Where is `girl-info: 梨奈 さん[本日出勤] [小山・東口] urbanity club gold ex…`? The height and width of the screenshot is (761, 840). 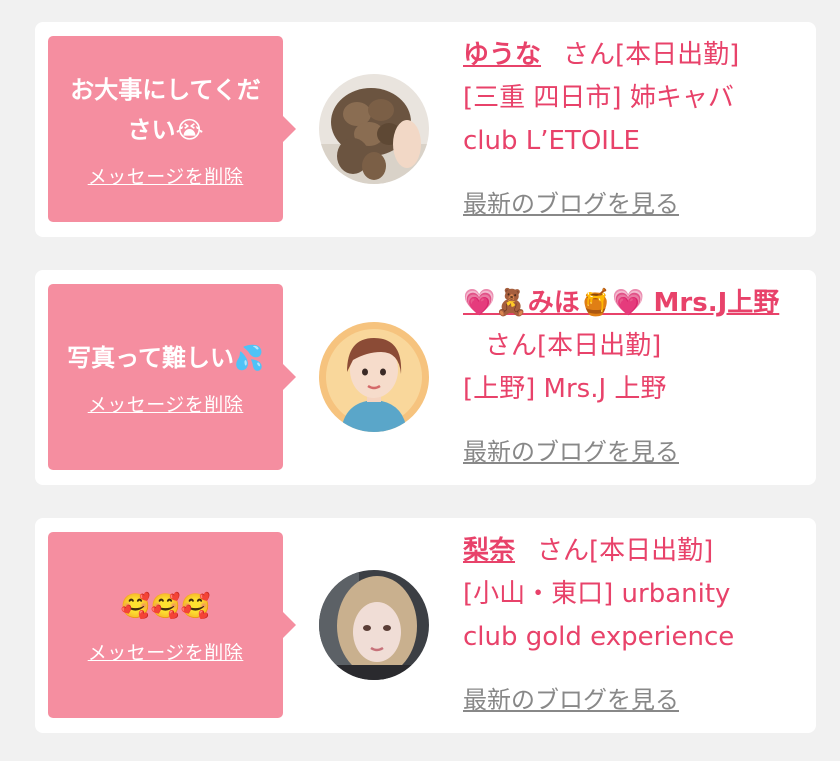 girl-info: 梨奈 さん[本日出勤] [小山・東口] urbanity club gold ex… is located at coordinates (633, 594).